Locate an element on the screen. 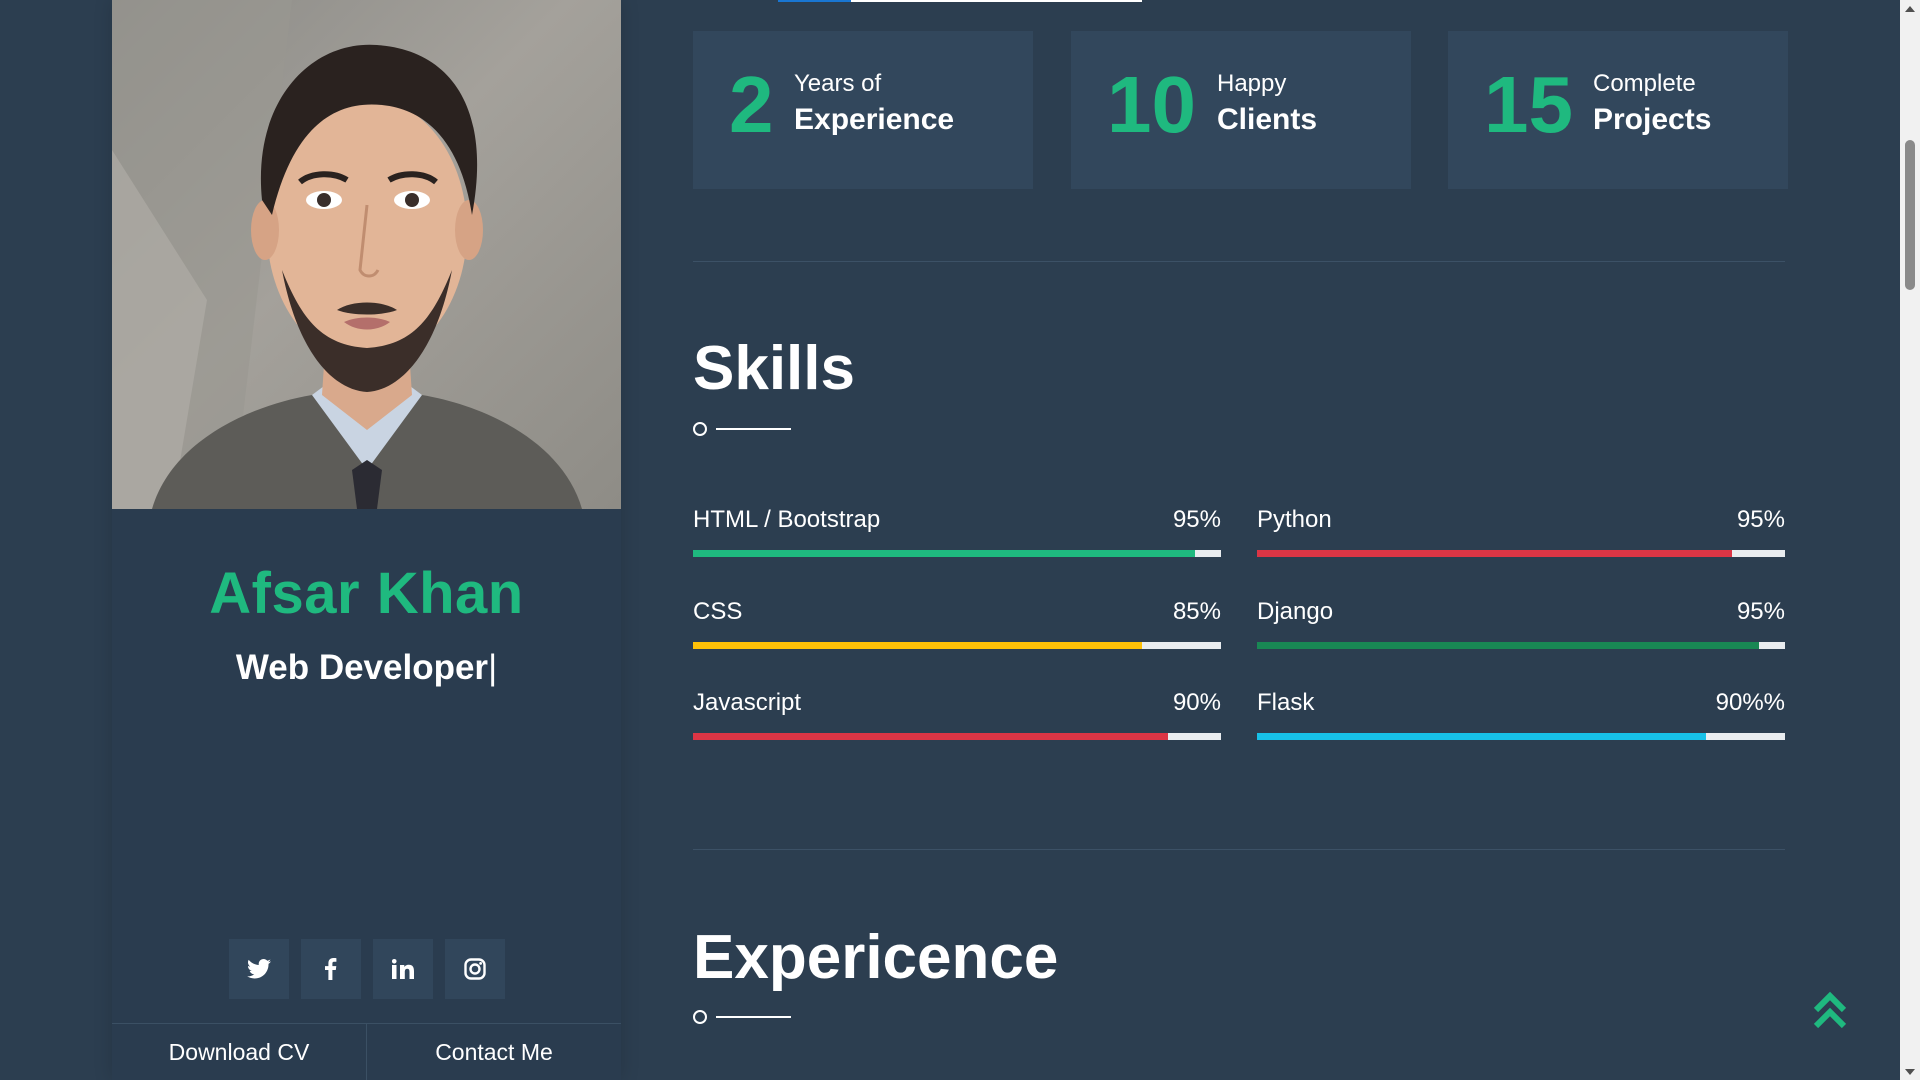 This screenshot has width=1920, height=1080. typing-caret: | is located at coordinates (493, 667).